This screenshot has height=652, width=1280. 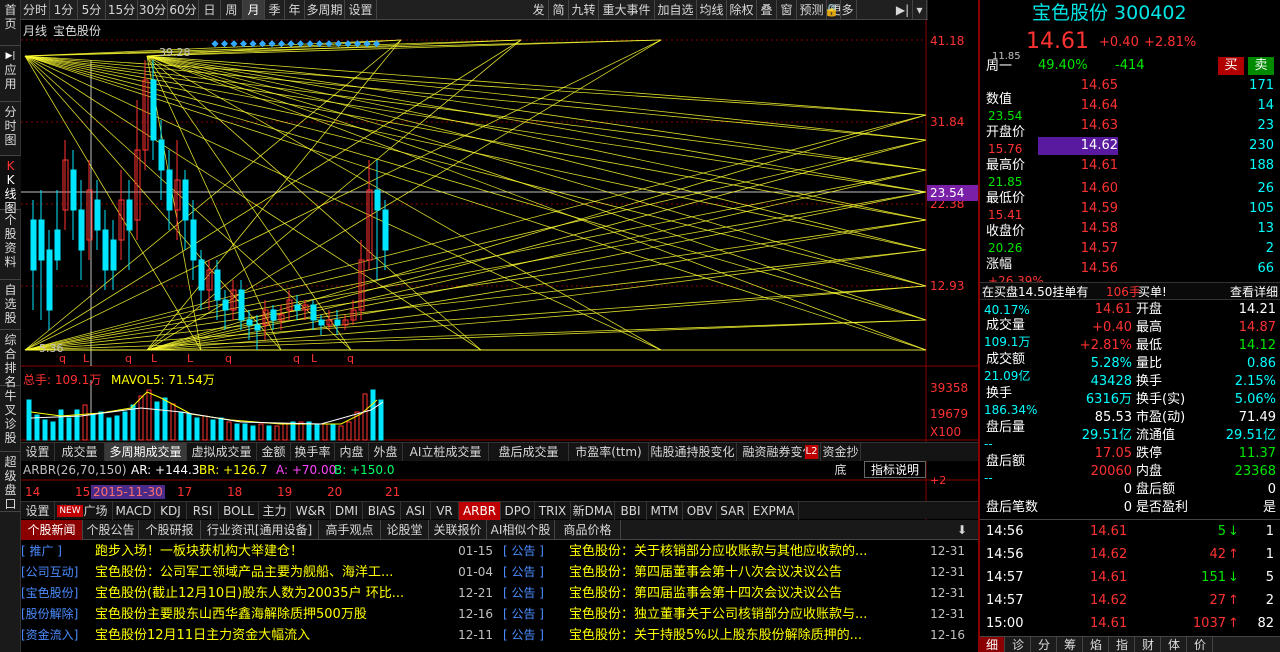 I want to click on chart-tab-10: 市盈率(ttm), so click(x=609, y=452).